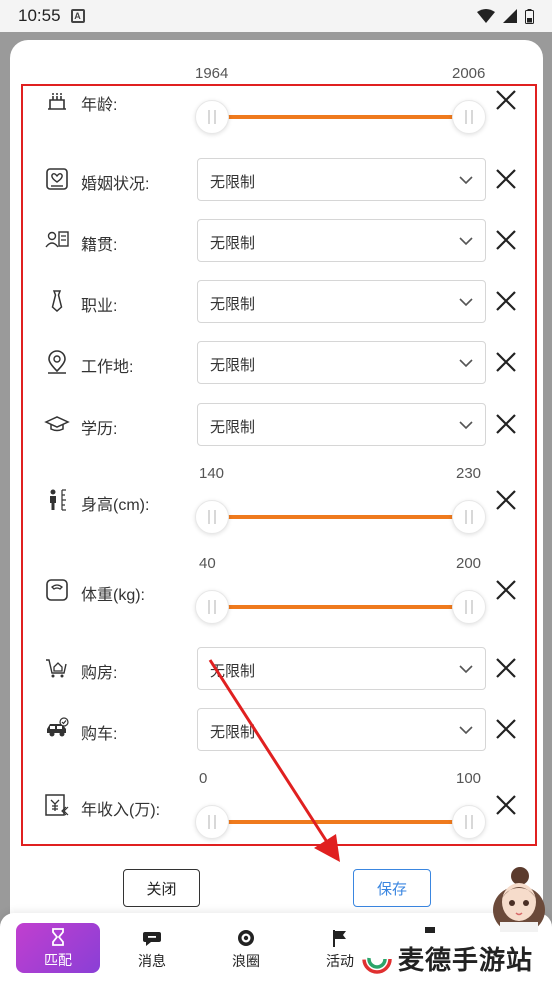  What do you see at coordinates (519, 897) in the screenshot?
I see `avatar` at bounding box center [519, 897].